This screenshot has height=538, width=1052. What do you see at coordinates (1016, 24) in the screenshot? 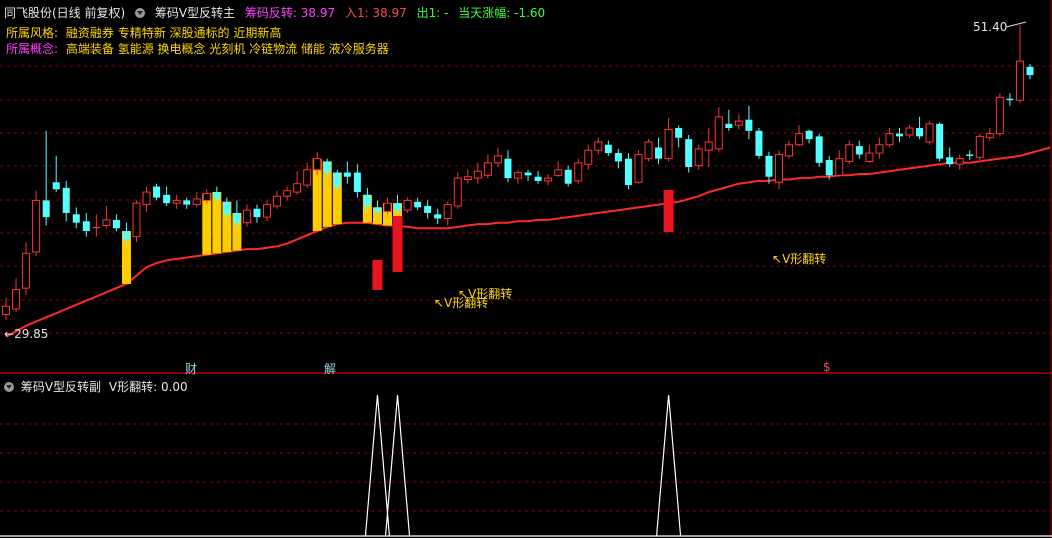
I see `high-arrow` at bounding box center [1016, 24].